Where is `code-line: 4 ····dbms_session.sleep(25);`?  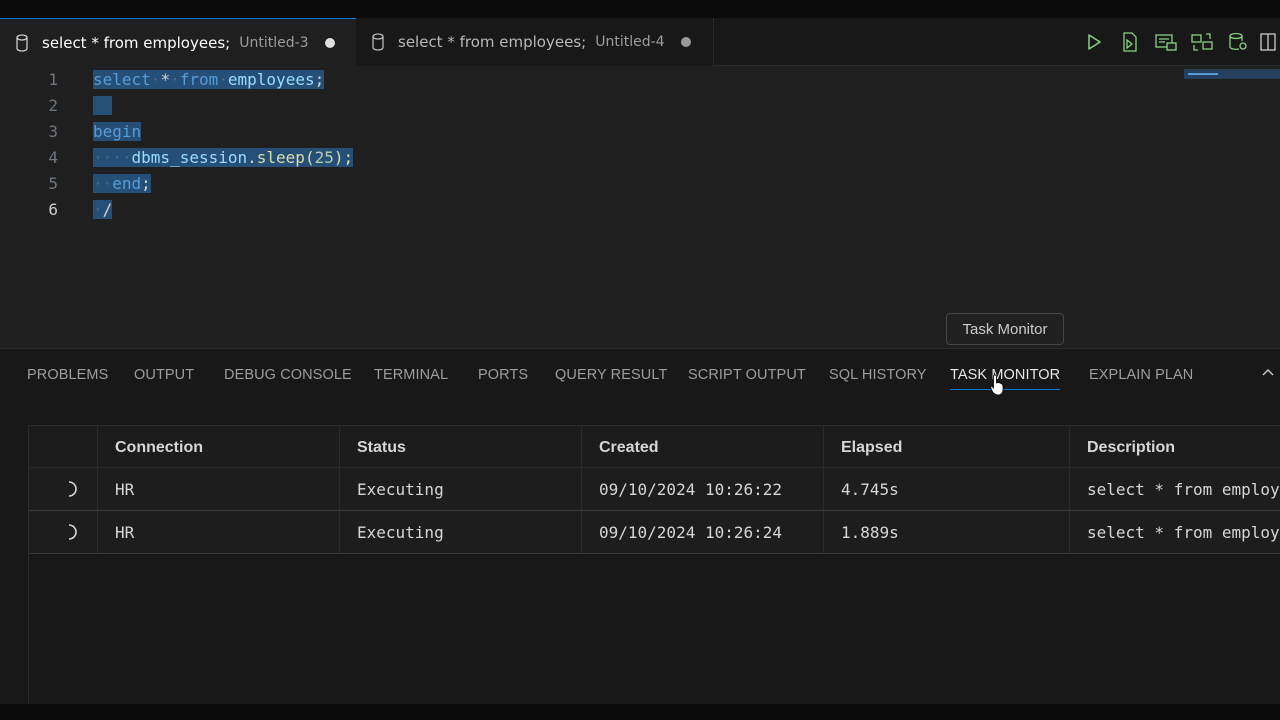 code-line: 4 ····dbms_session.sleep(25); is located at coordinates (590, 157).